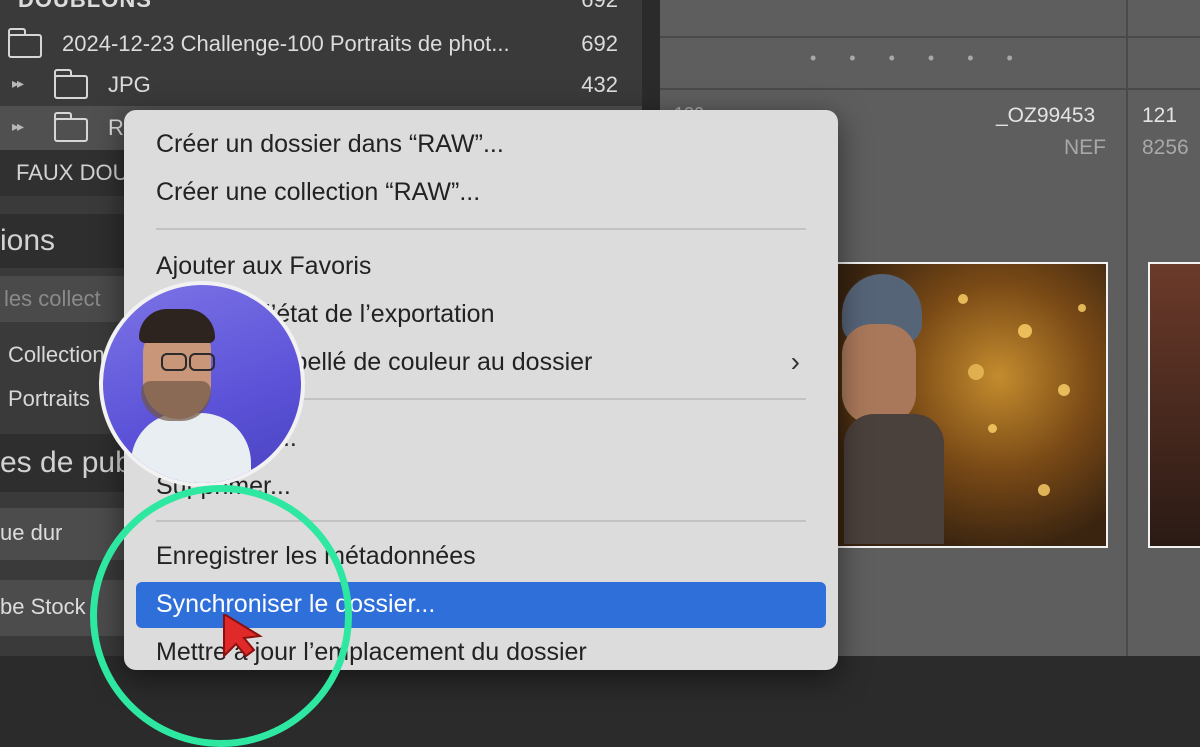  What do you see at coordinates (28, 240) in the screenshot?
I see `panel-title: ions` at bounding box center [28, 240].